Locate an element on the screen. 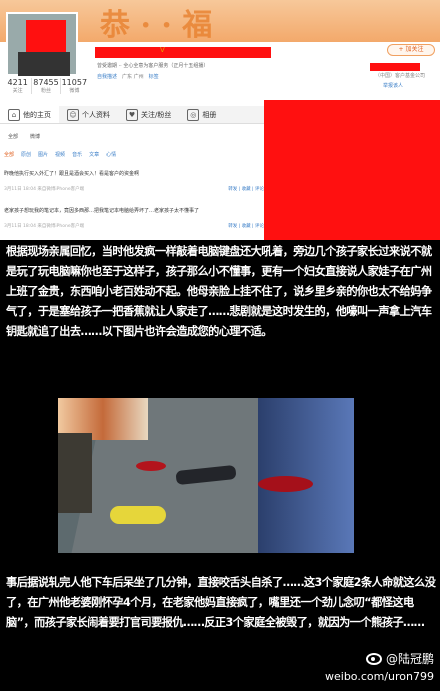 The width and height of the screenshot is (440, 691). info-item: 标签 is located at coordinates (154, 76).